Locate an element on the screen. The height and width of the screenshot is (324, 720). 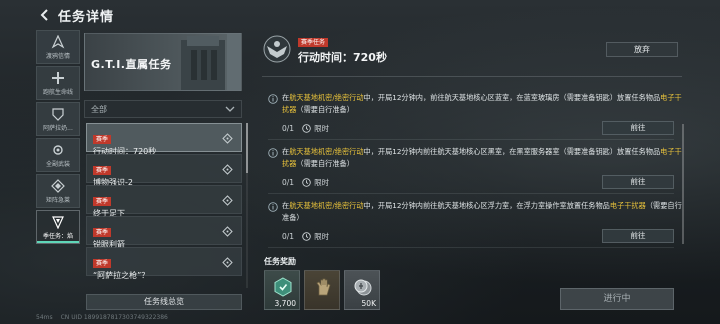
nav-label: 季任务：焰 is located at coordinates (57, 236).